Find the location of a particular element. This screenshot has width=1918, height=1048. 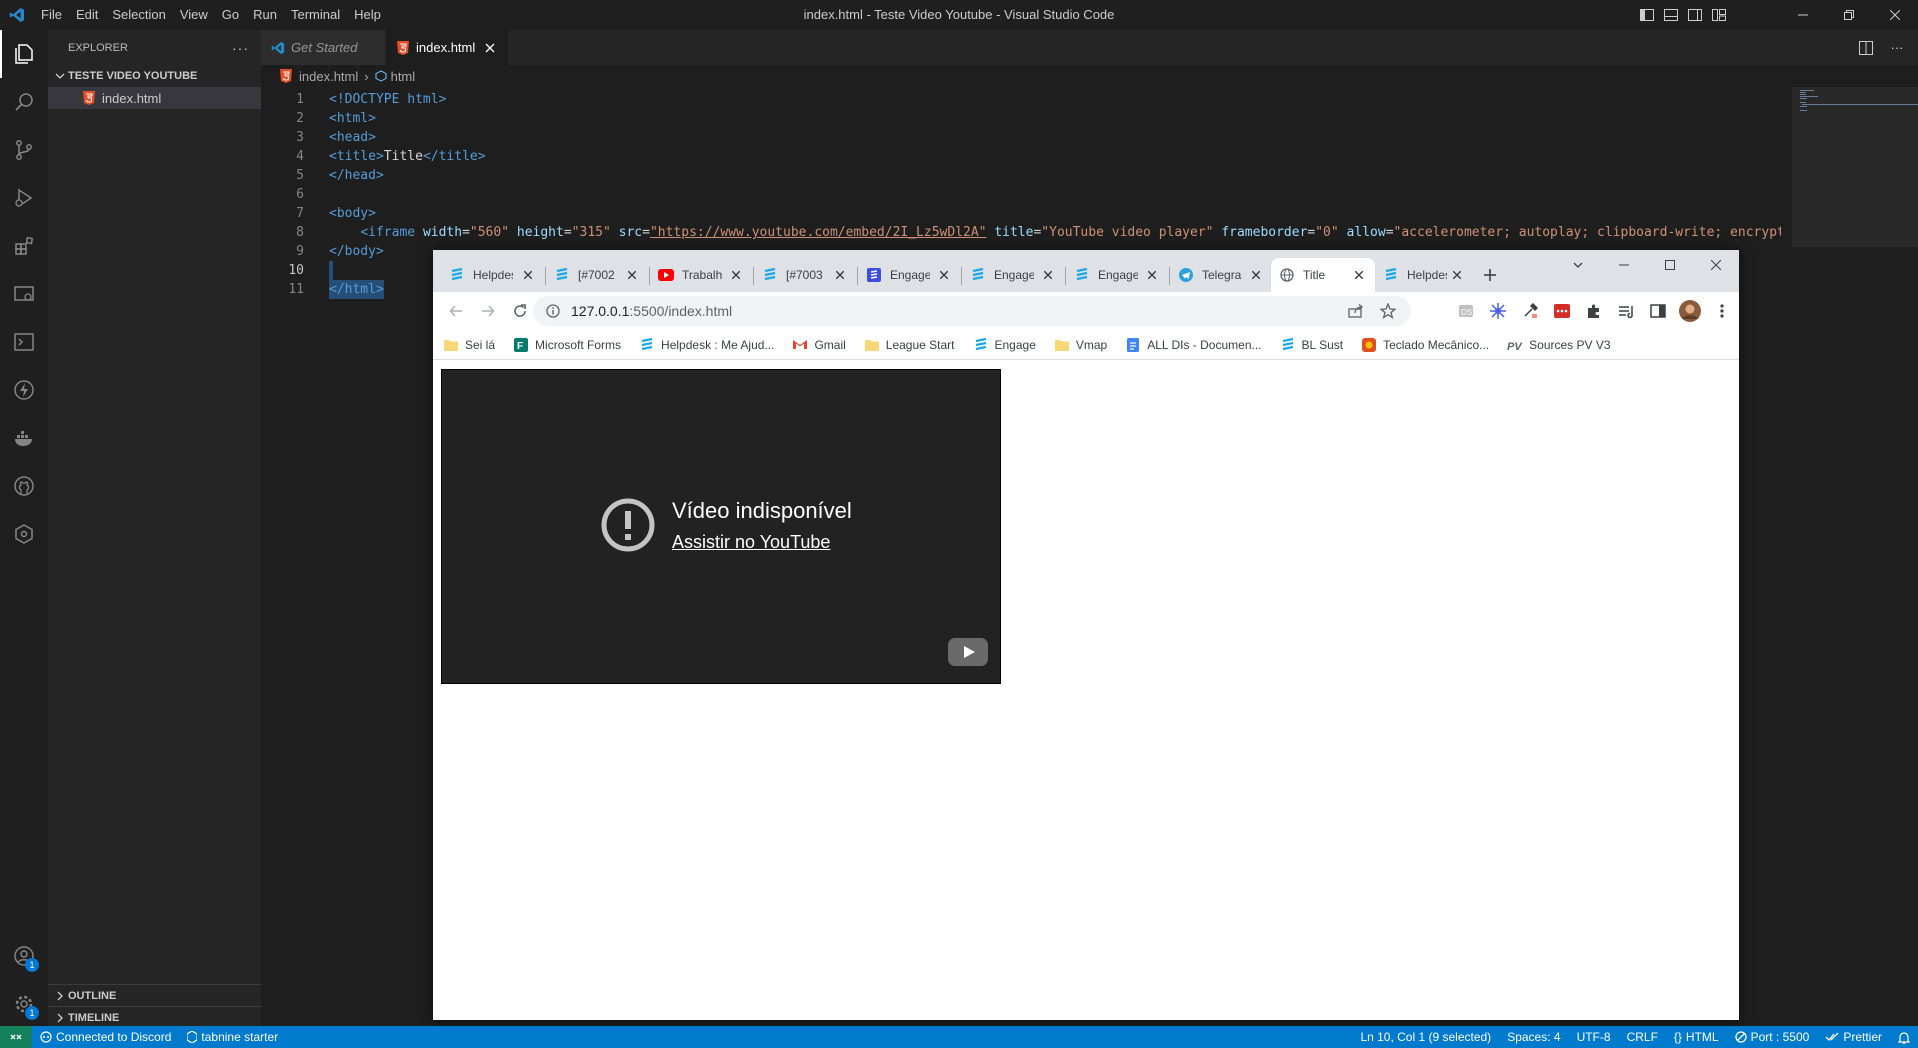

thunder-client-icon is located at coordinates (24, 390).